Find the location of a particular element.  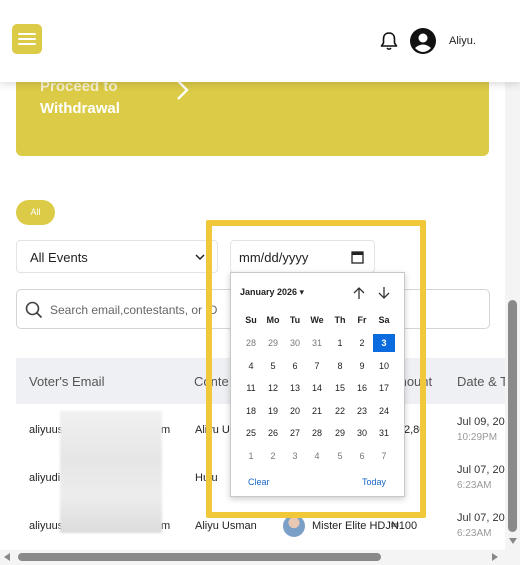

weekday-header: Mo is located at coordinates (273, 320).